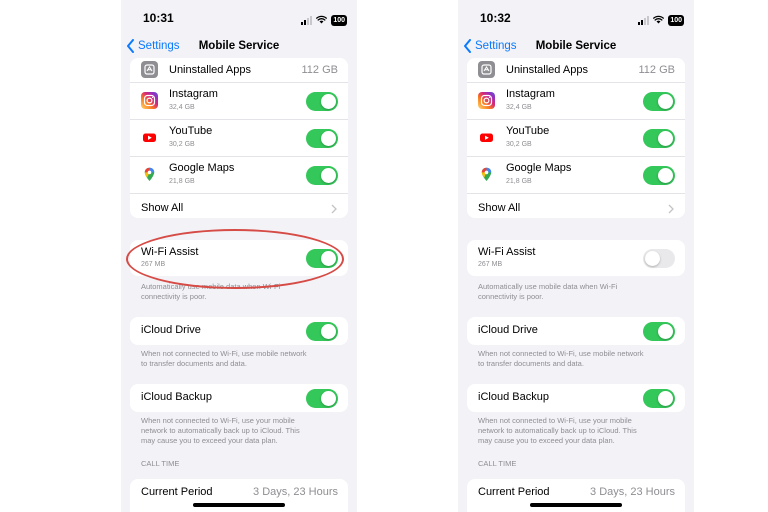 The width and height of the screenshot is (768, 512). What do you see at coordinates (149, 69) in the screenshot?
I see `app-store-icon` at bounding box center [149, 69].